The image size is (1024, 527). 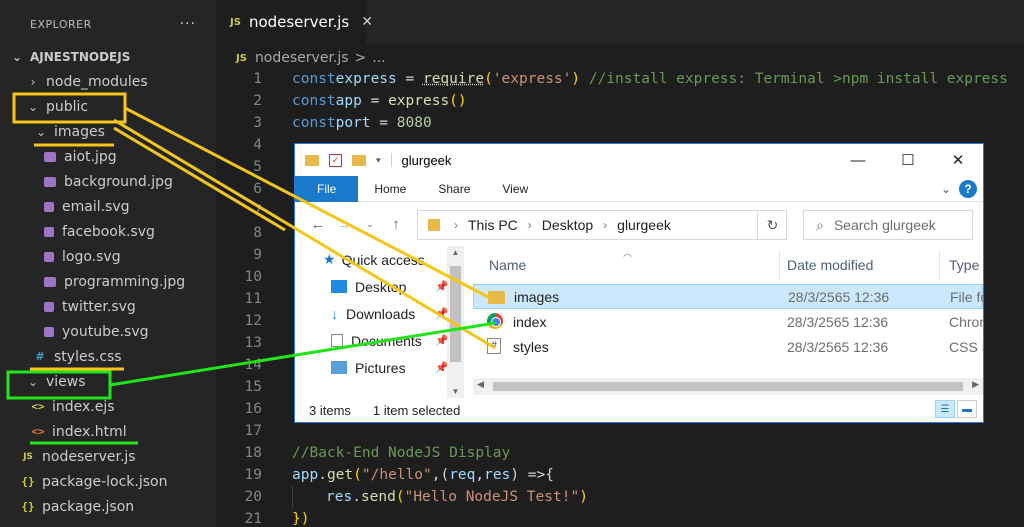 I want to click on file-list-scrollbar: ◀ ▶, so click(x=728, y=386).